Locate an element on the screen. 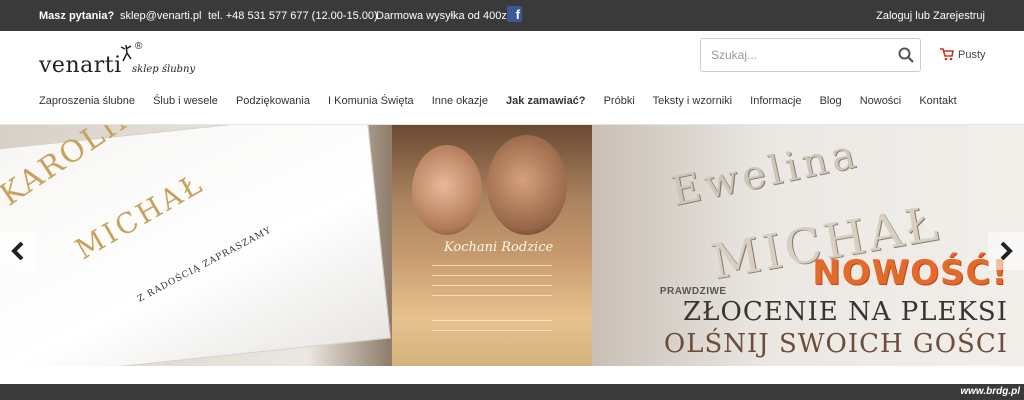  cart-label: Pusty is located at coordinates (972, 55).